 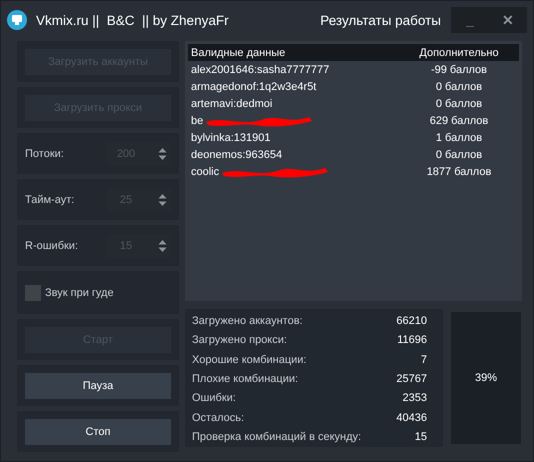 I want to click on table-cell-text: -99 баллов, so click(x=459, y=70).